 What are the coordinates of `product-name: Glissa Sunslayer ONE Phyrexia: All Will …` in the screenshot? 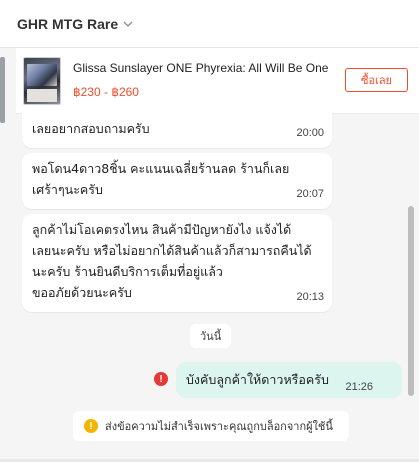 It's located at (201, 68).